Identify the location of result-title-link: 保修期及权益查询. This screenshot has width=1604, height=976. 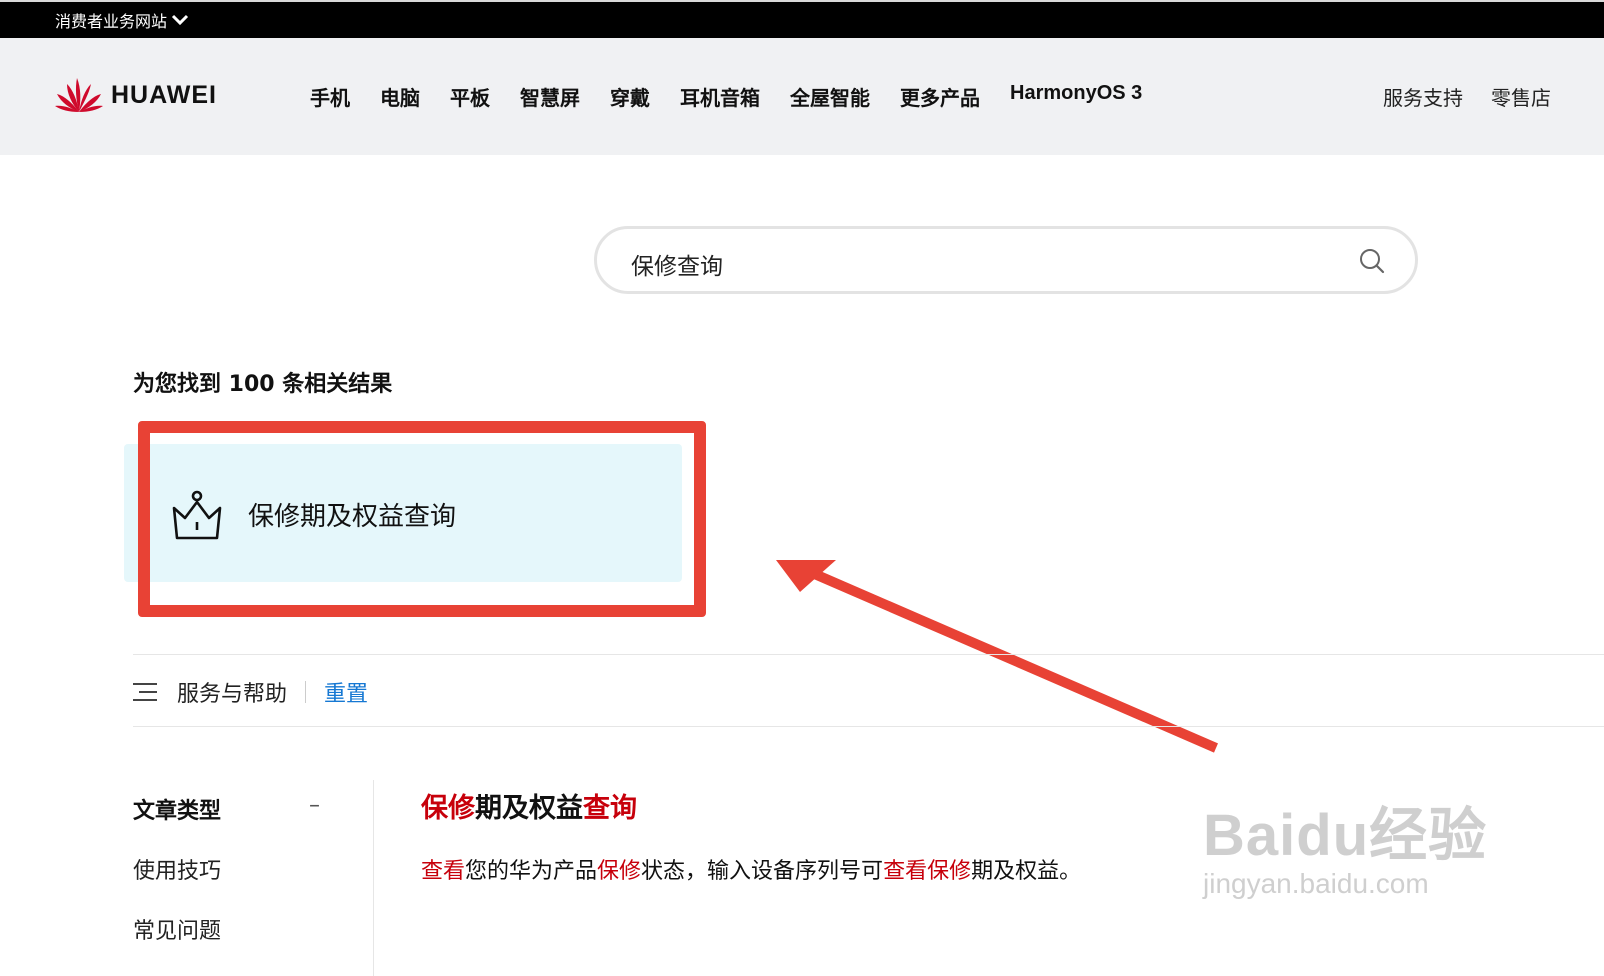
(751, 805).